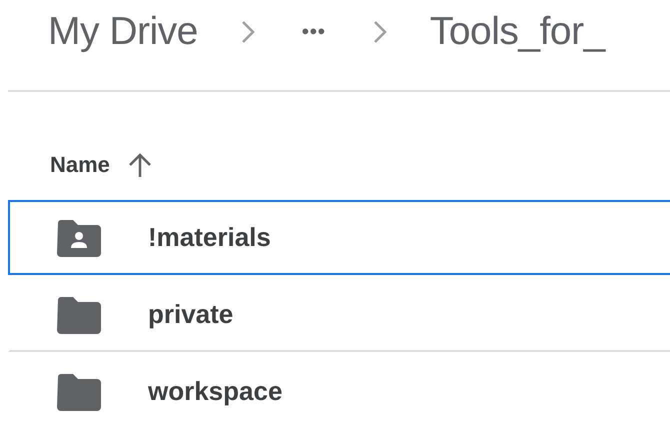 The width and height of the screenshot is (670, 435). What do you see at coordinates (314, 32) in the screenshot?
I see `more-breadcrumb: •••` at bounding box center [314, 32].